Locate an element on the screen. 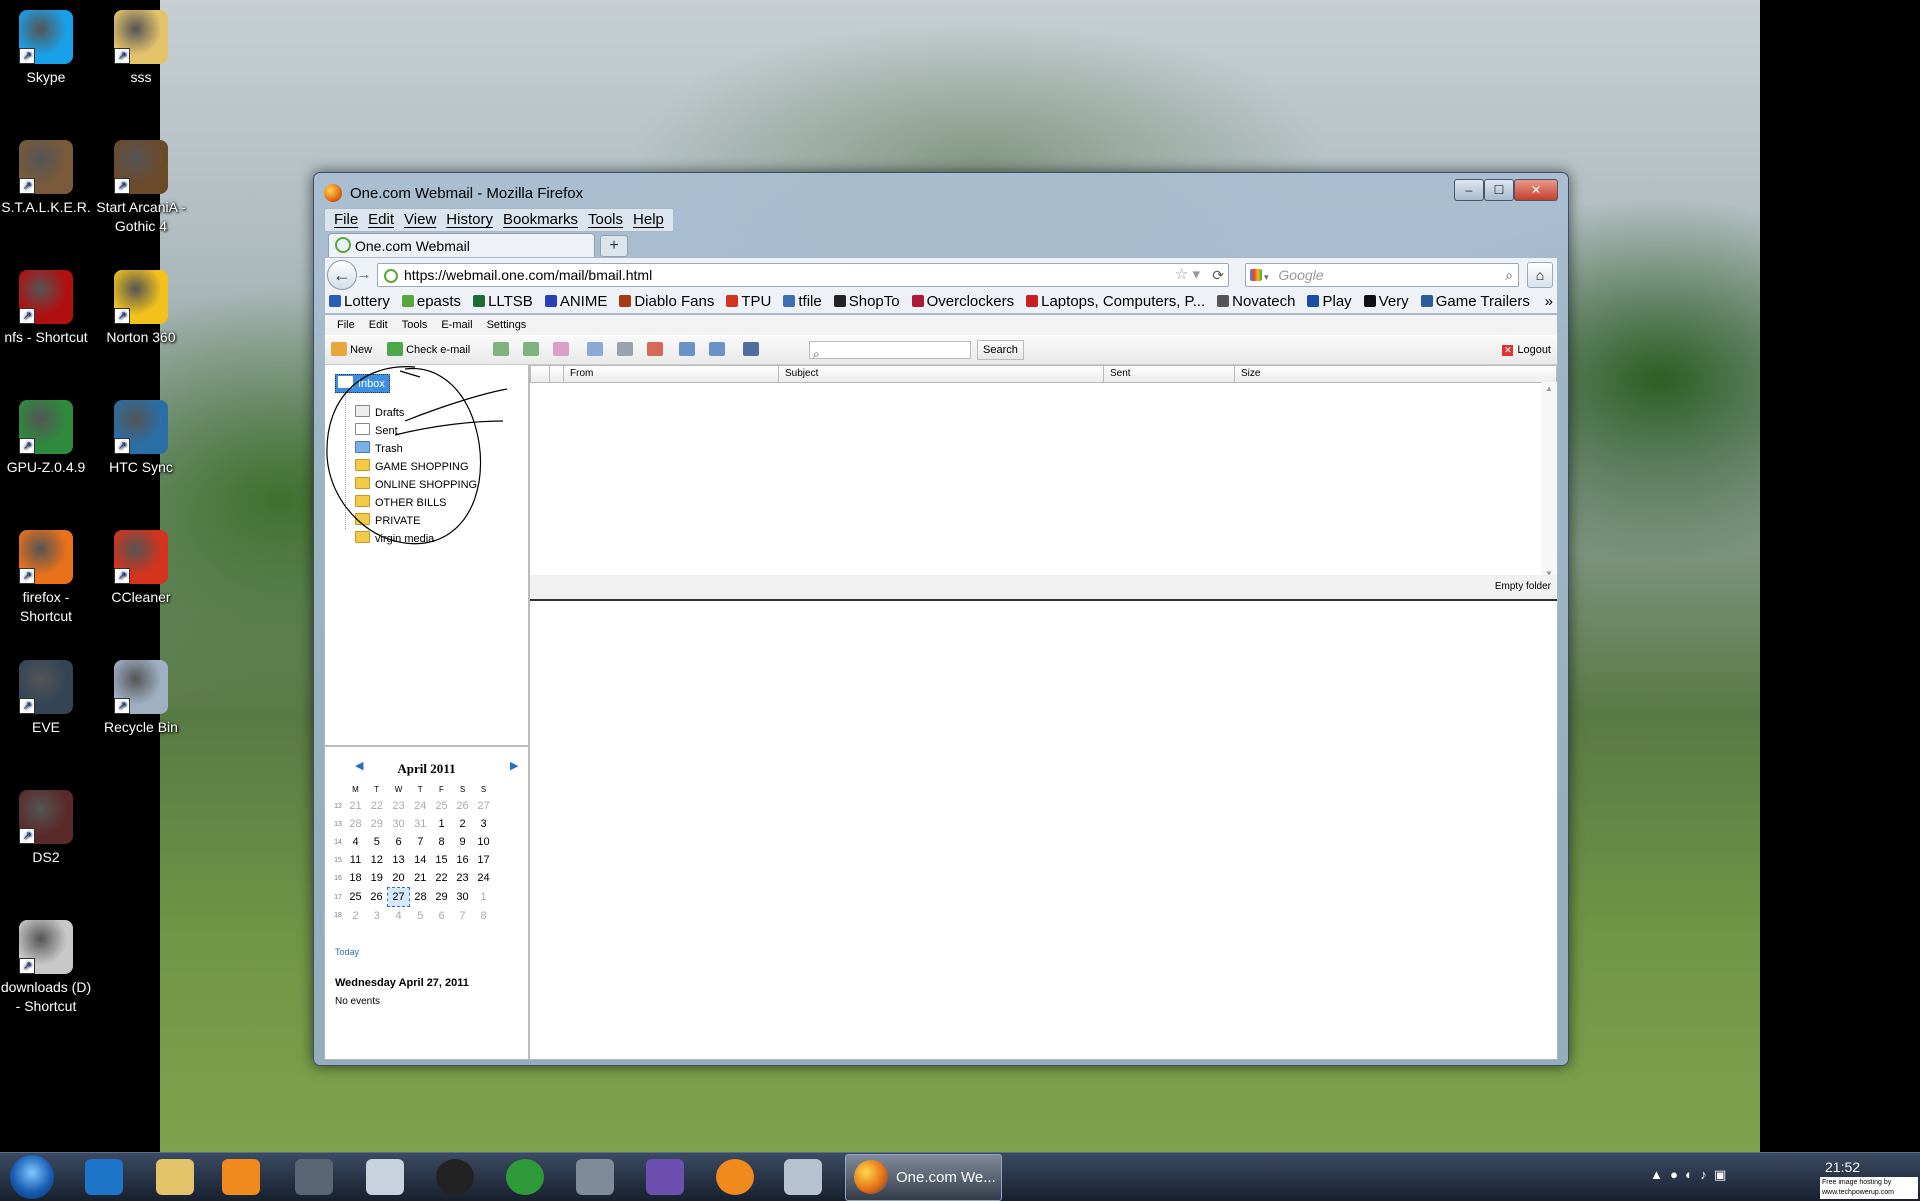  bookmark-item: epasts is located at coordinates (429, 302).